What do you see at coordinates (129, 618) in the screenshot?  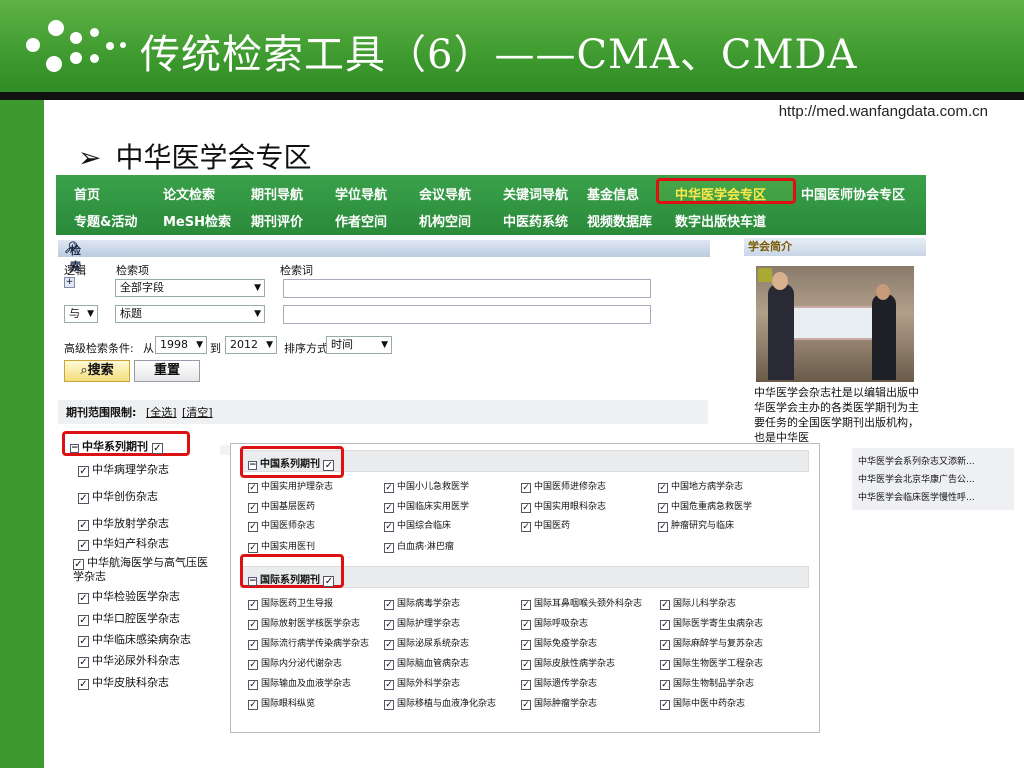 I see `list-item: ✓ 中华口腔医学杂志` at bounding box center [129, 618].